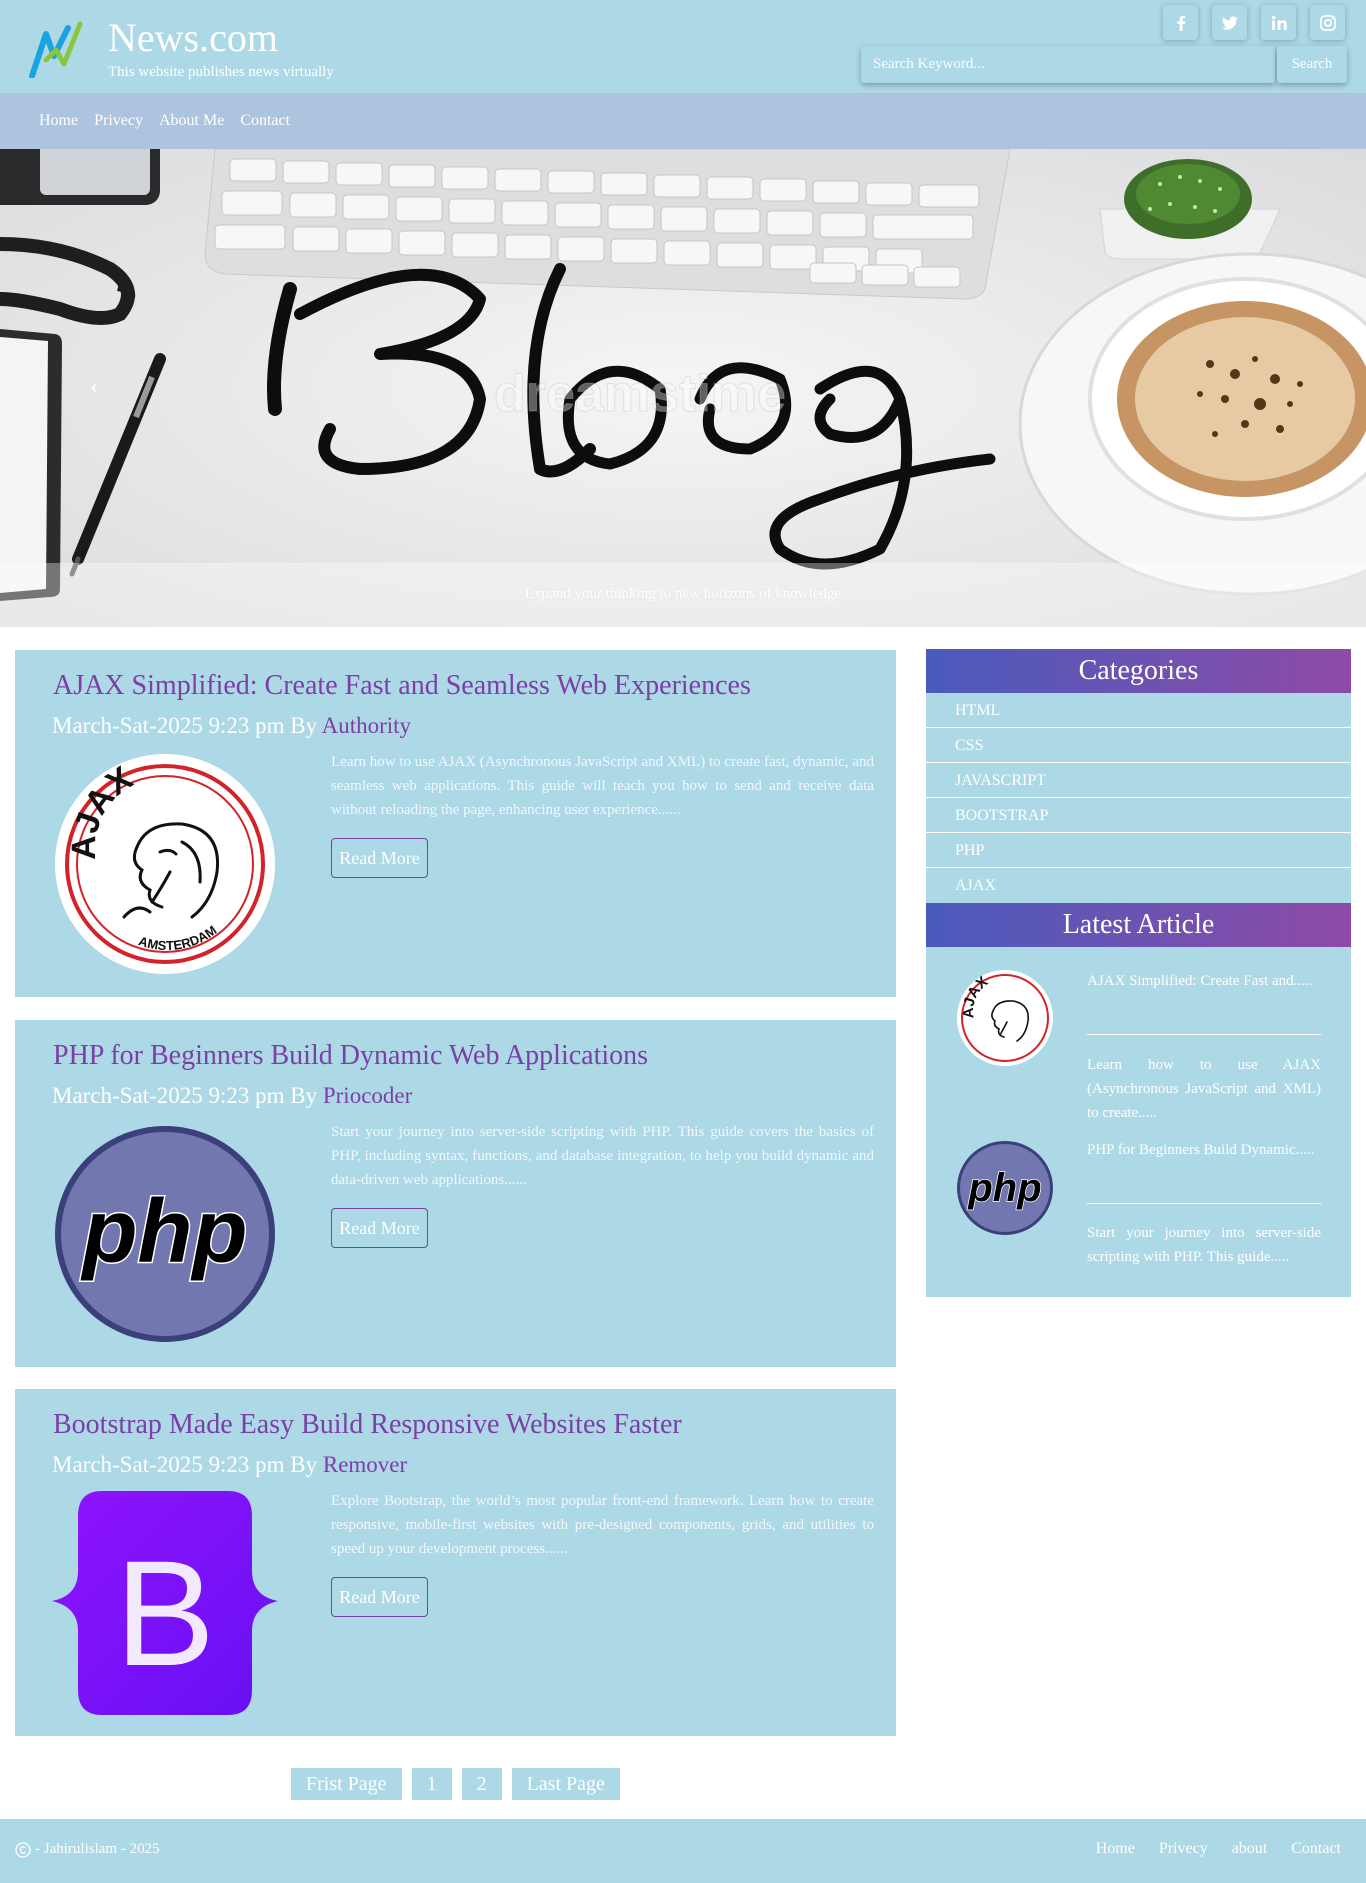 The height and width of the screenshot is (1883, 1366). Describe the element at coordinates (23, 1849) in the screenshot. I see `copyright-icon` at that location.